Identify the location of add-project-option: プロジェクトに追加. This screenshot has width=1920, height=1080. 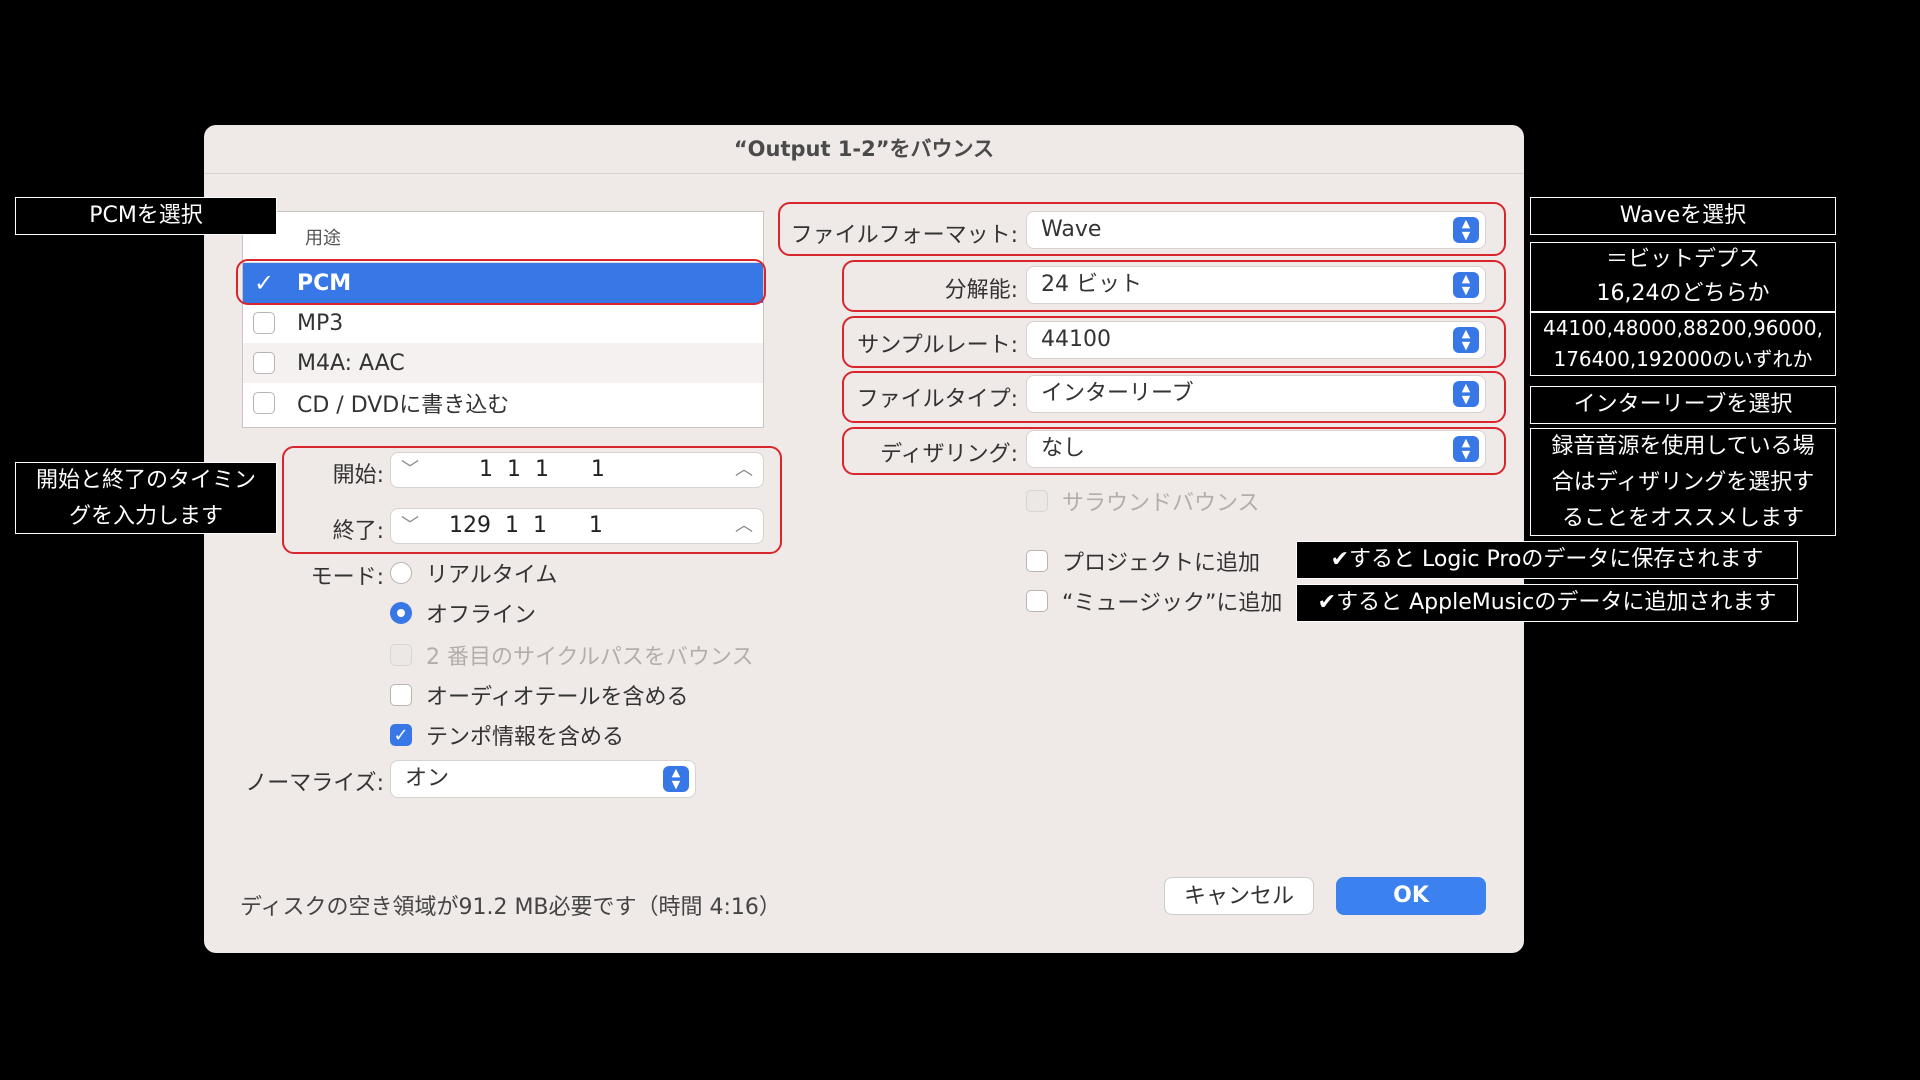
(1143, 561).